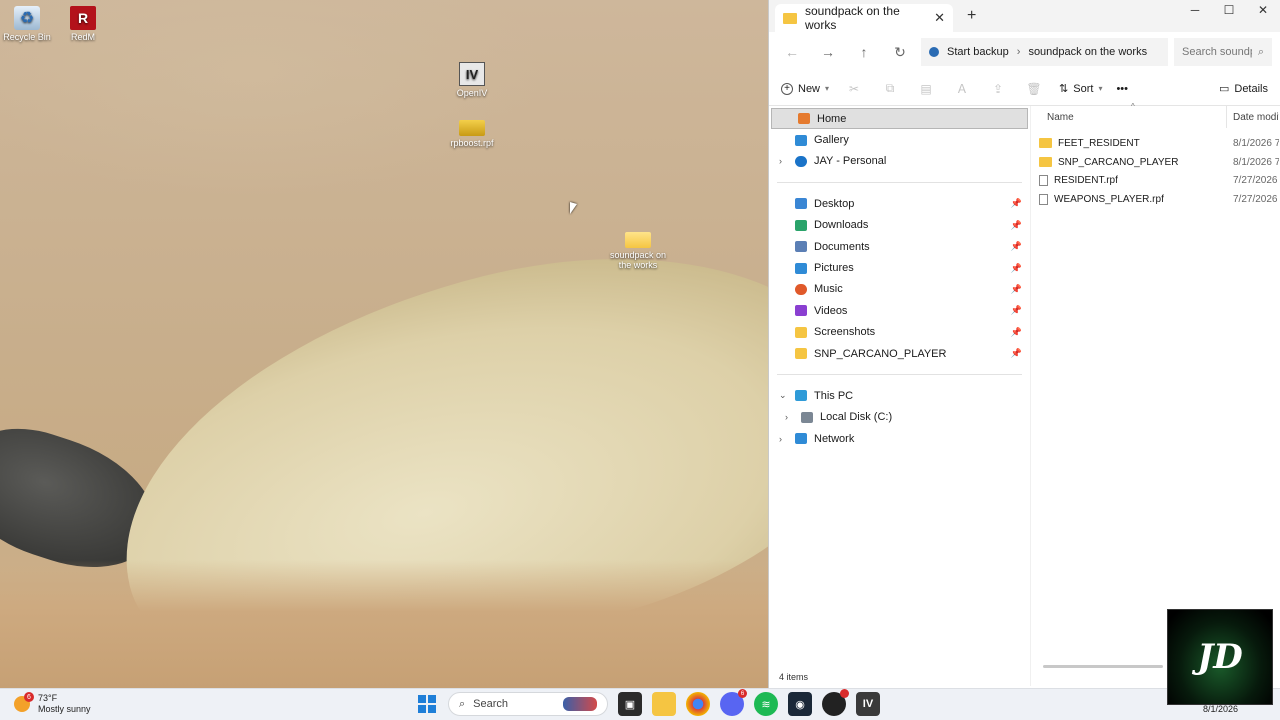 Image resolution: width=1280 pixels, height=720 pixels. Describe the element at coordinates (1229, 10) in the screenshot. I see `maximize-button: ☐` at that location.